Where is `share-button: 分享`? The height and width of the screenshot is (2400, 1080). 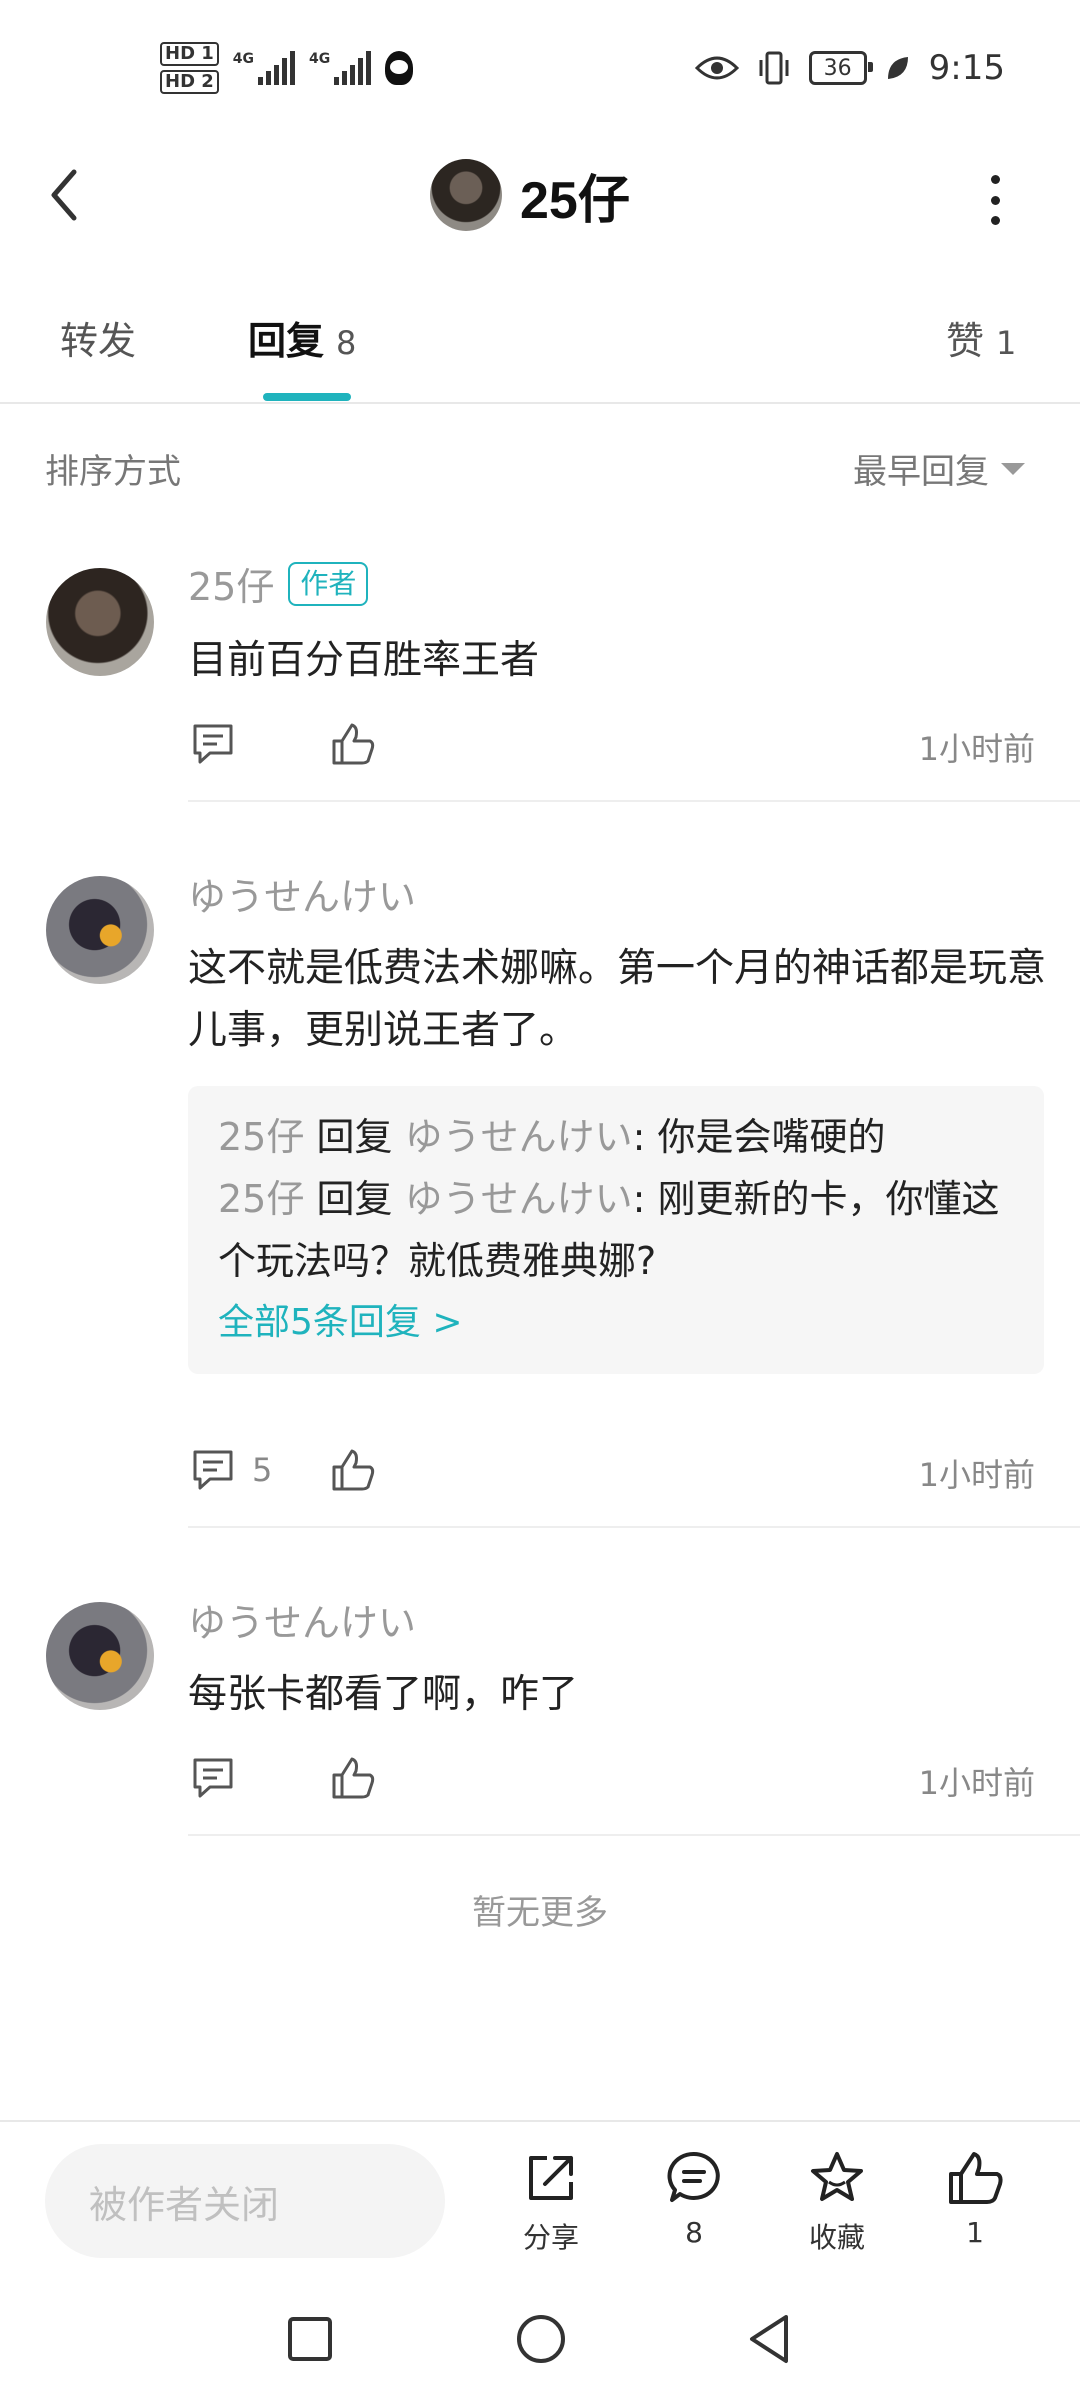
share-button: 分享 is located at coordinates (551, 2202).